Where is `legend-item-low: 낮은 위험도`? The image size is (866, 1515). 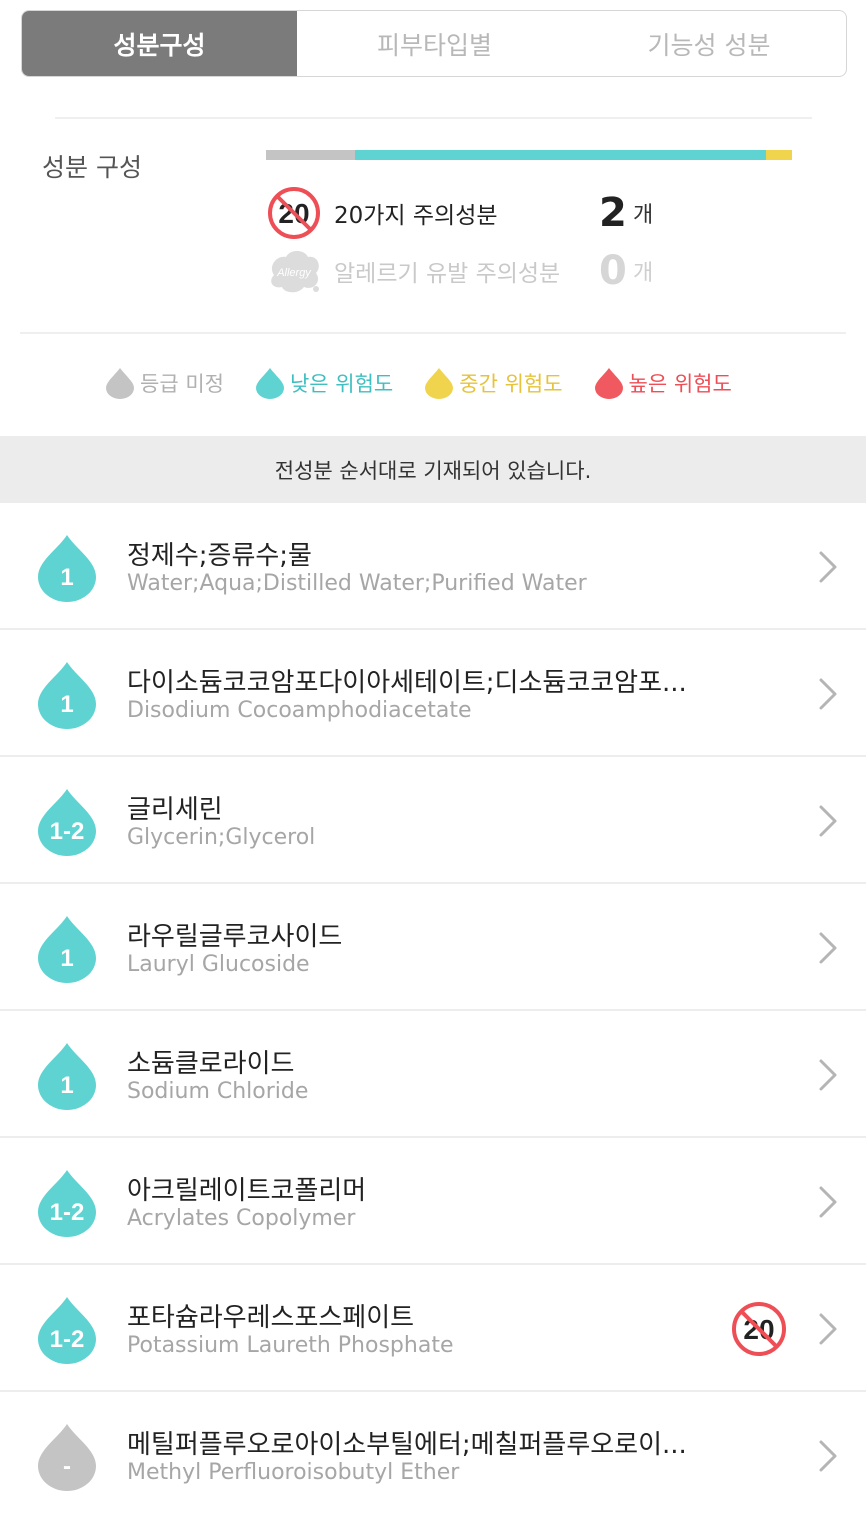
legend-item-low: 낮은 위험도 is located at coordinates (323, 383).